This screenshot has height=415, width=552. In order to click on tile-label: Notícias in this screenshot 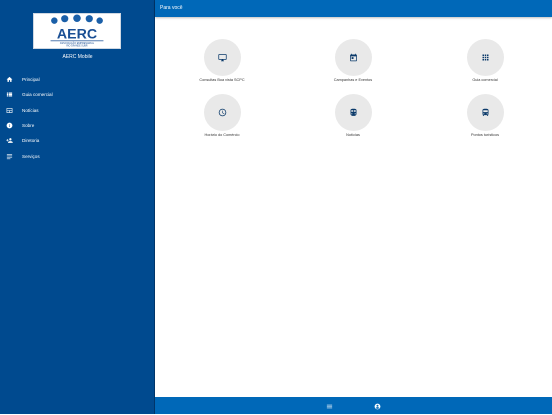, I will do `click(353, 135)`.